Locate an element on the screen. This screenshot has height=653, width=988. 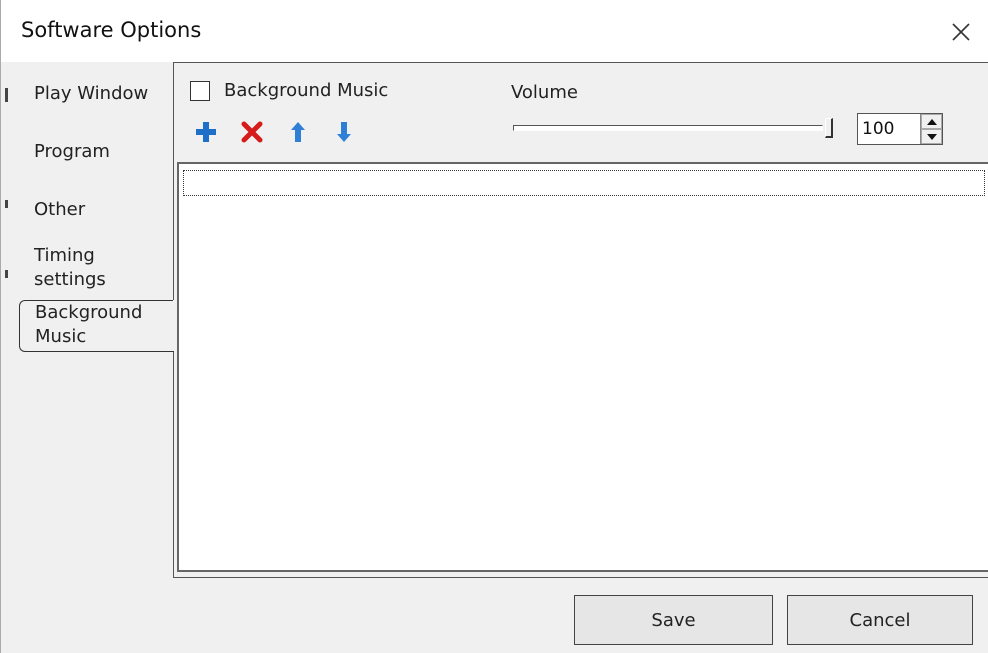
delete-button is located at coordinates (252, 132).